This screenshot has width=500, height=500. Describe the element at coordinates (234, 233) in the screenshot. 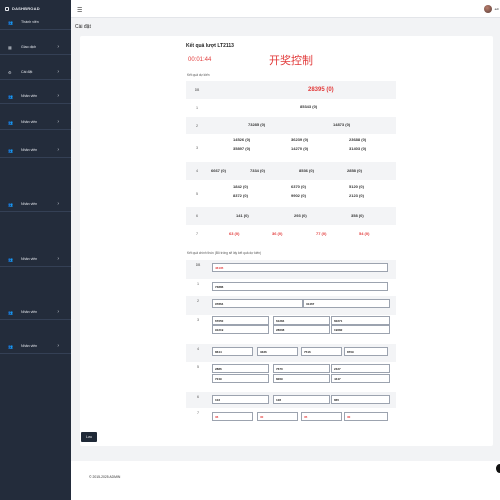

I see `predicted-number: 63 (0)` at that location.